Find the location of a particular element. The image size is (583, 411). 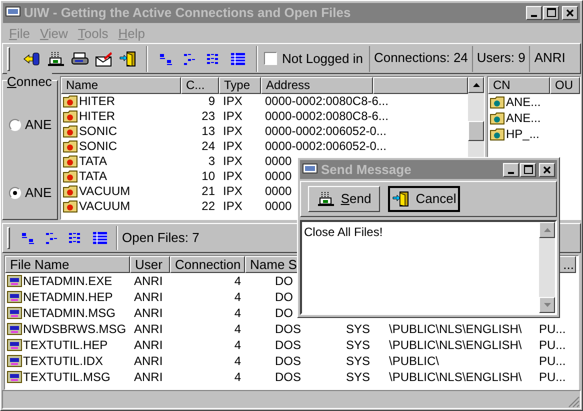

column-header is located at coordinates (420, 85).